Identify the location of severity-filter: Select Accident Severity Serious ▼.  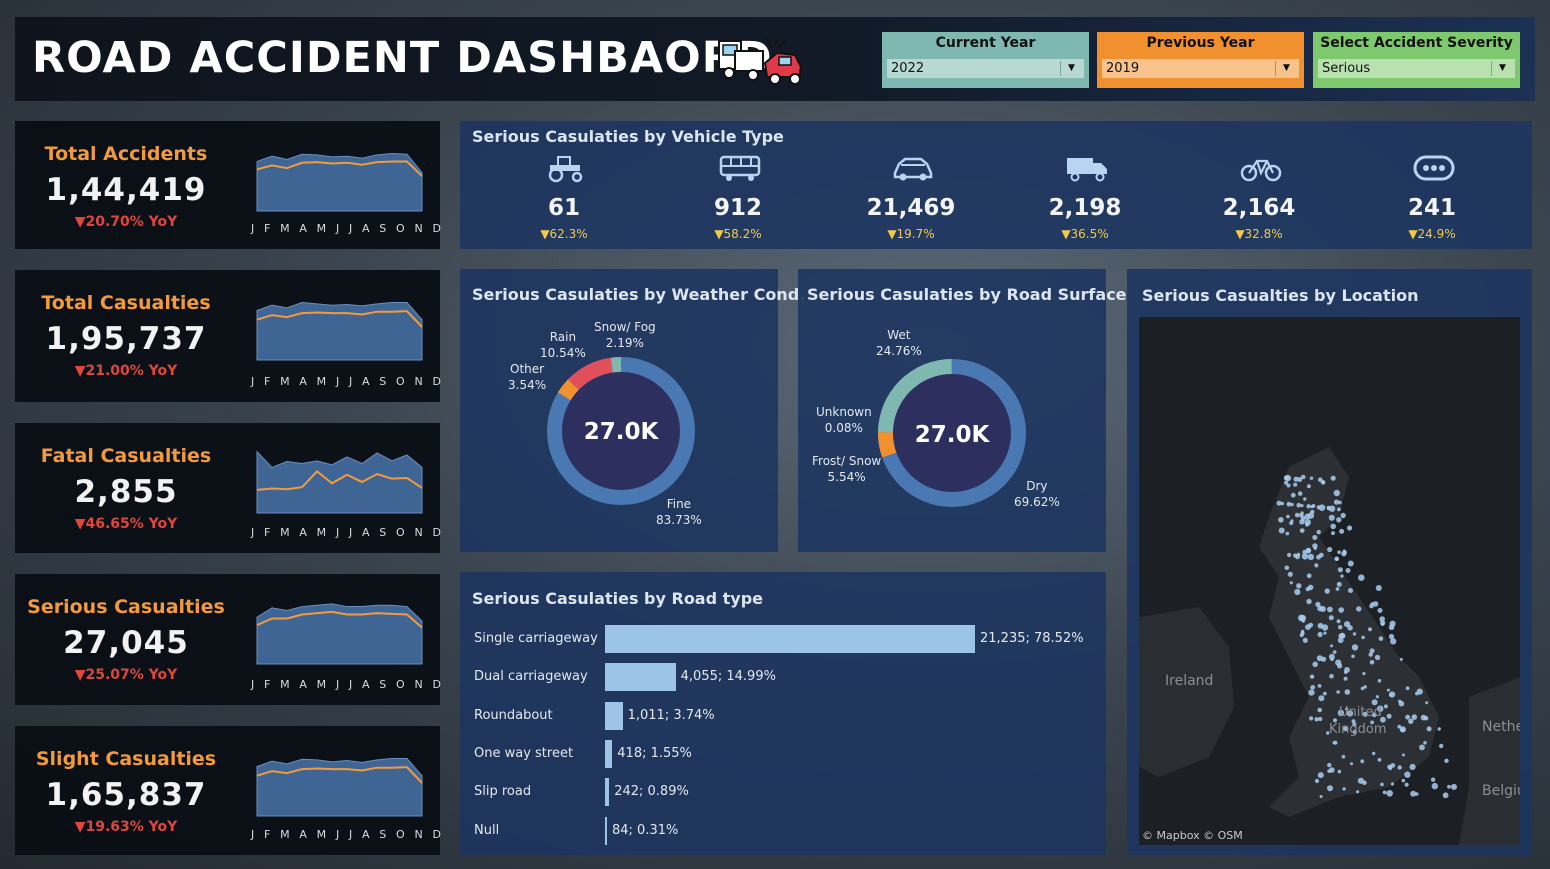
(1416, 60).